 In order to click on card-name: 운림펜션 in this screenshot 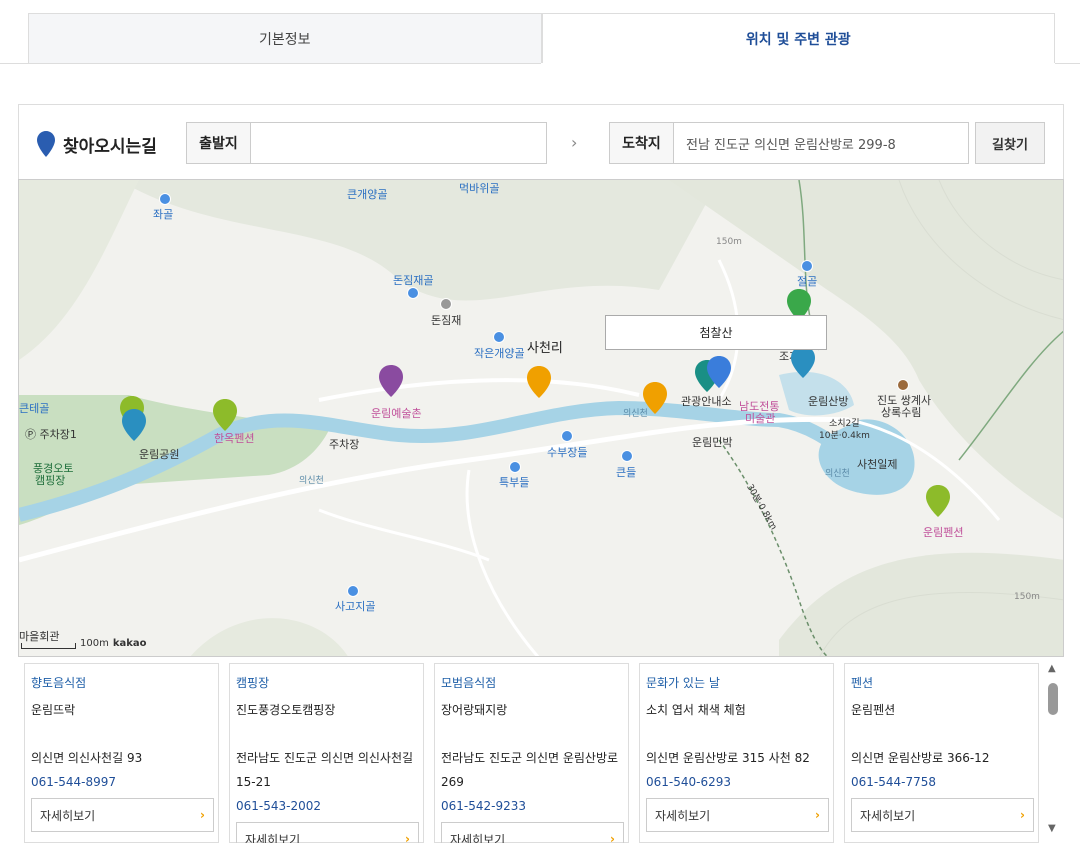, I will do `click(873, 710)`.